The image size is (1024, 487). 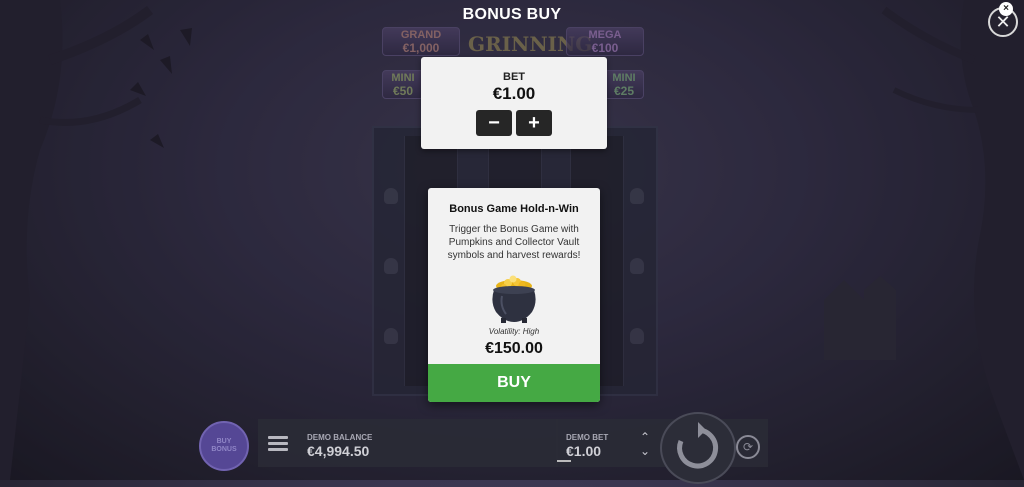 What do you see at coordinates (514, 383) in the screenshot?
I see `buy-button: BUY` at bounding box center [514, 383].